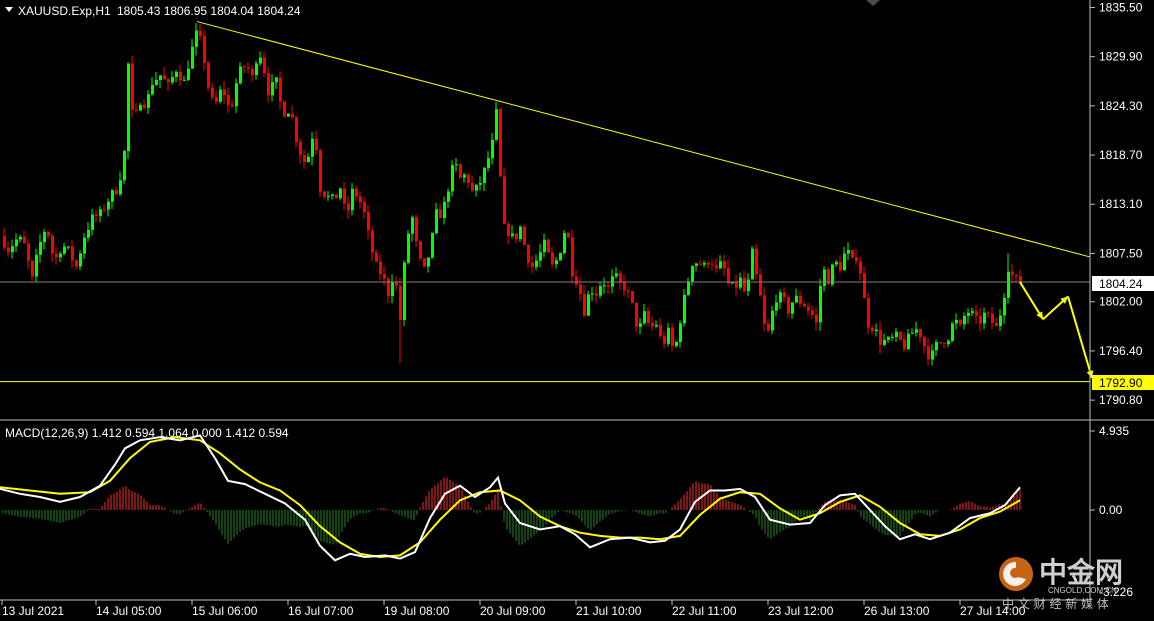 The height and width of the screenshot is (621, 1154). I want to click on macd-tick-label: 0.00, so click(1111, 510).